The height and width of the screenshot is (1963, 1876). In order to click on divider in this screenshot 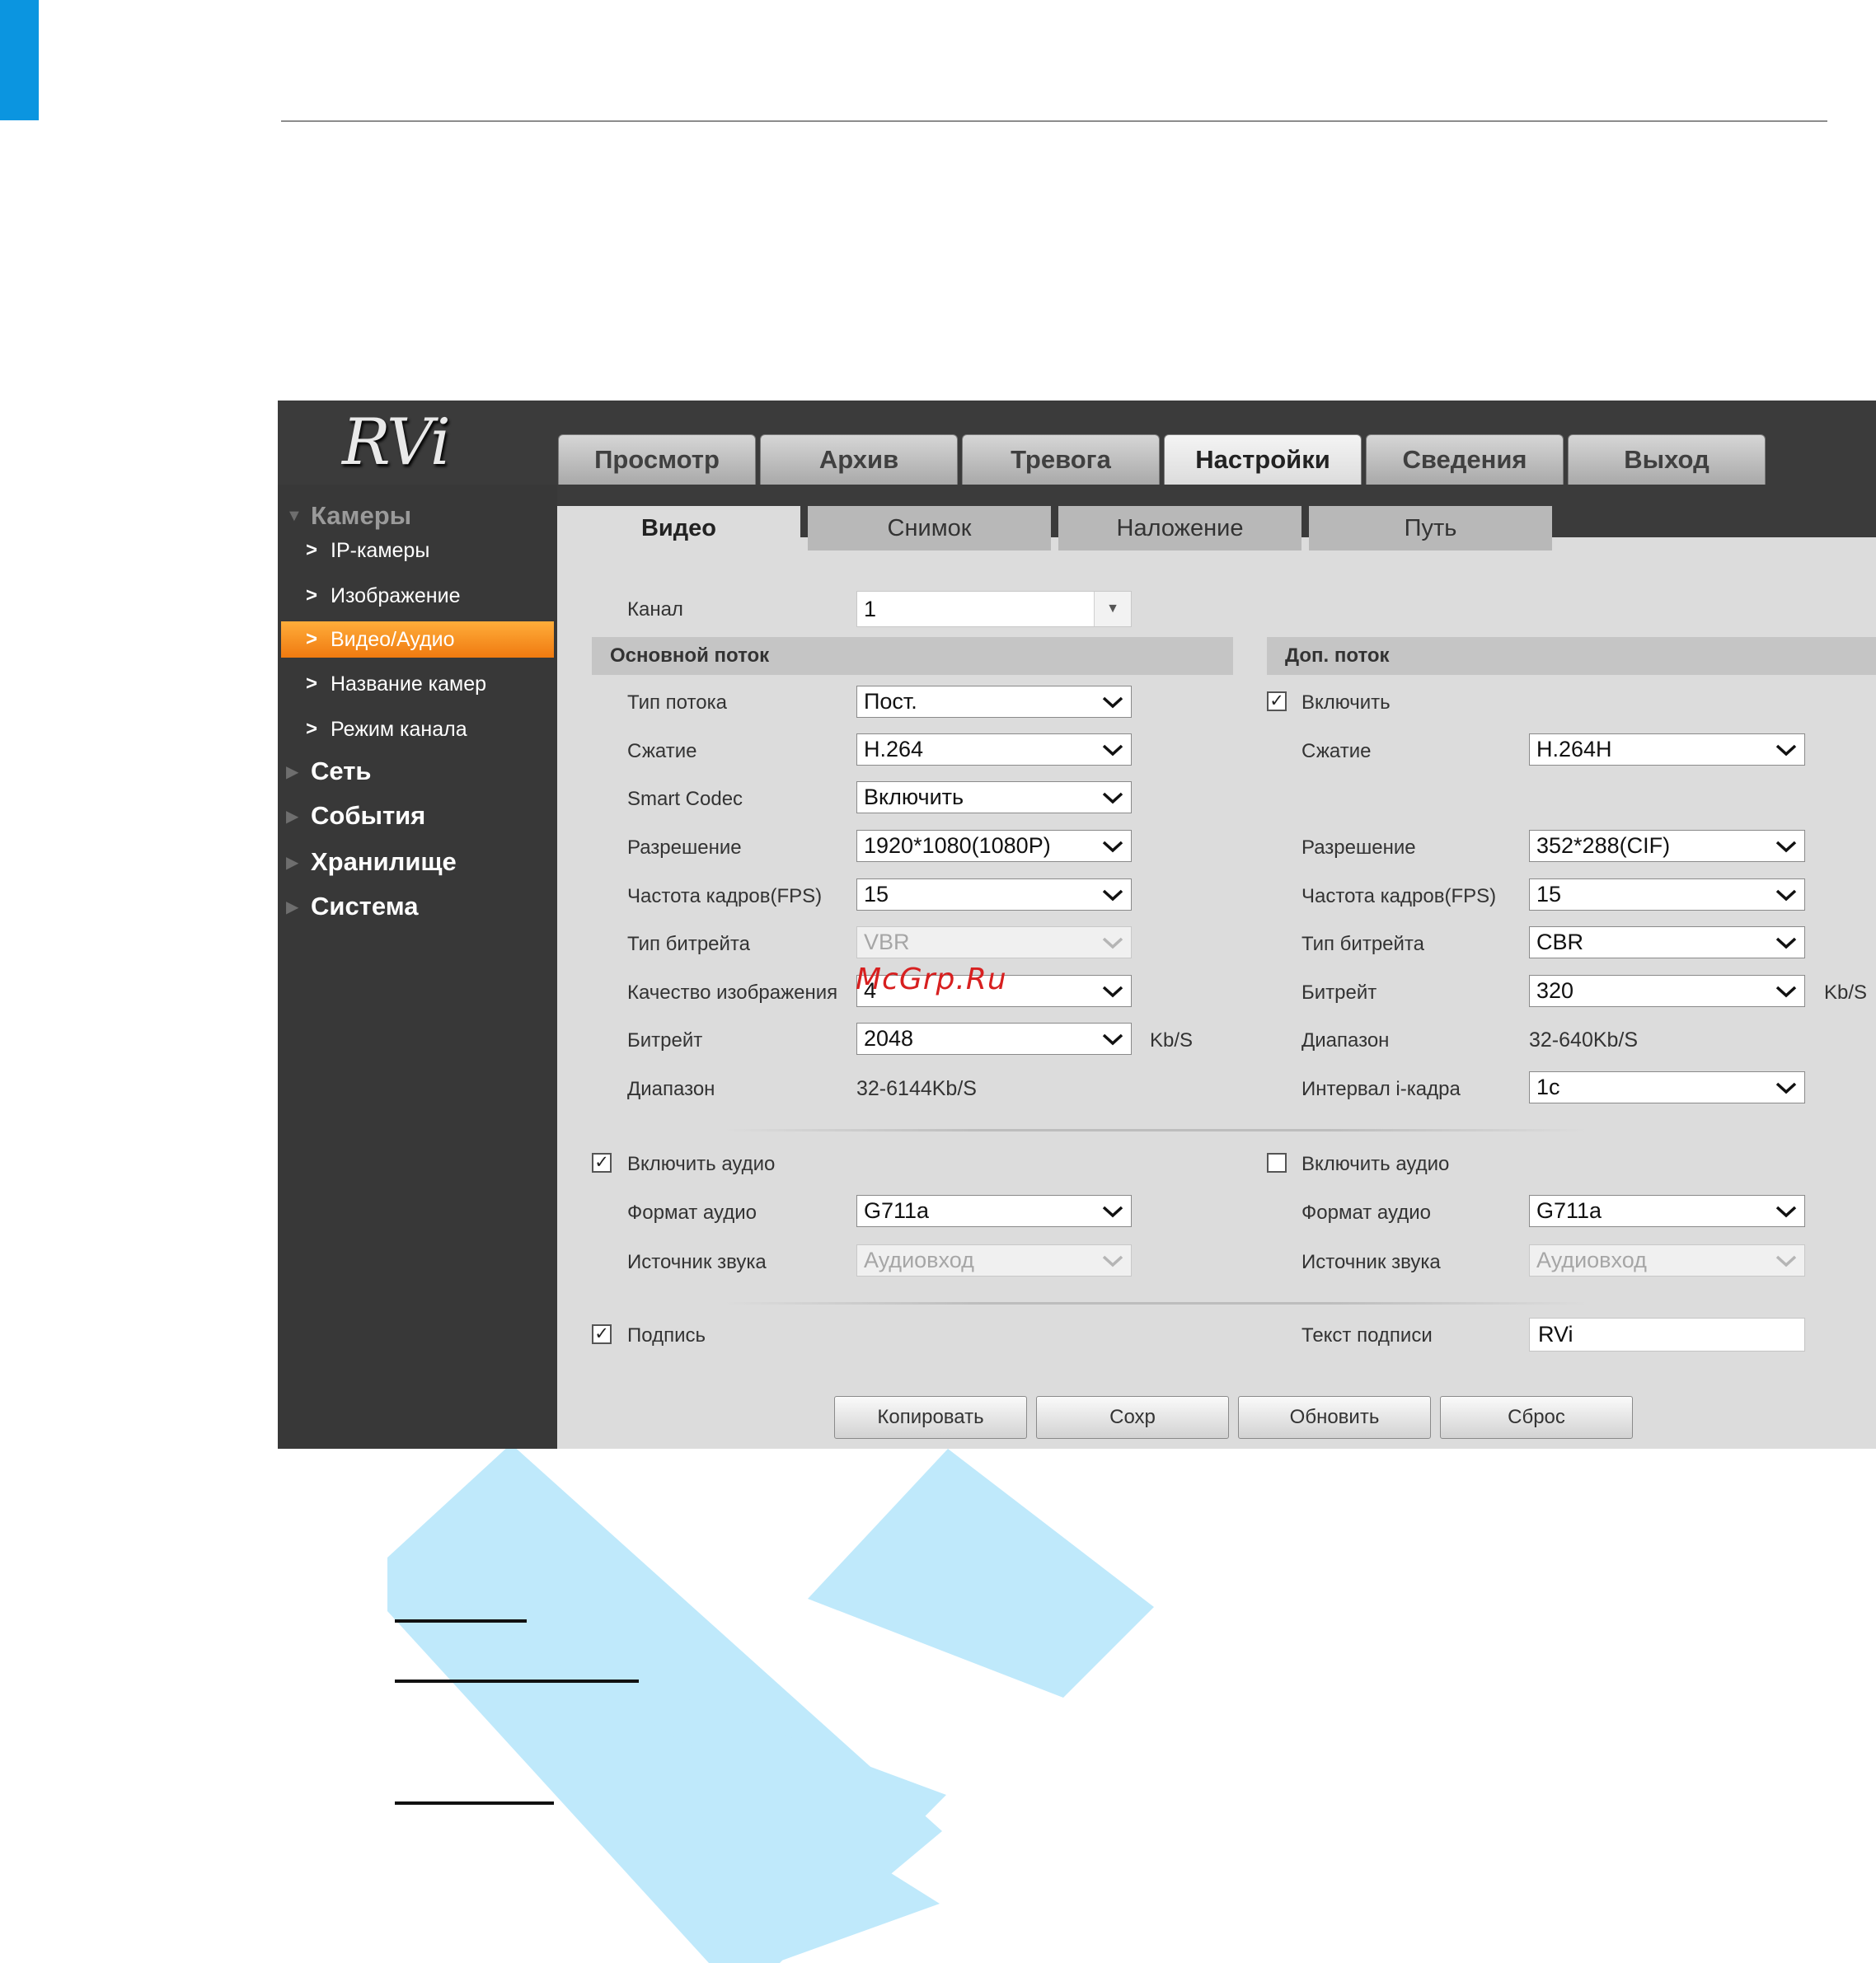, I will do `click(1156, 1303)`.